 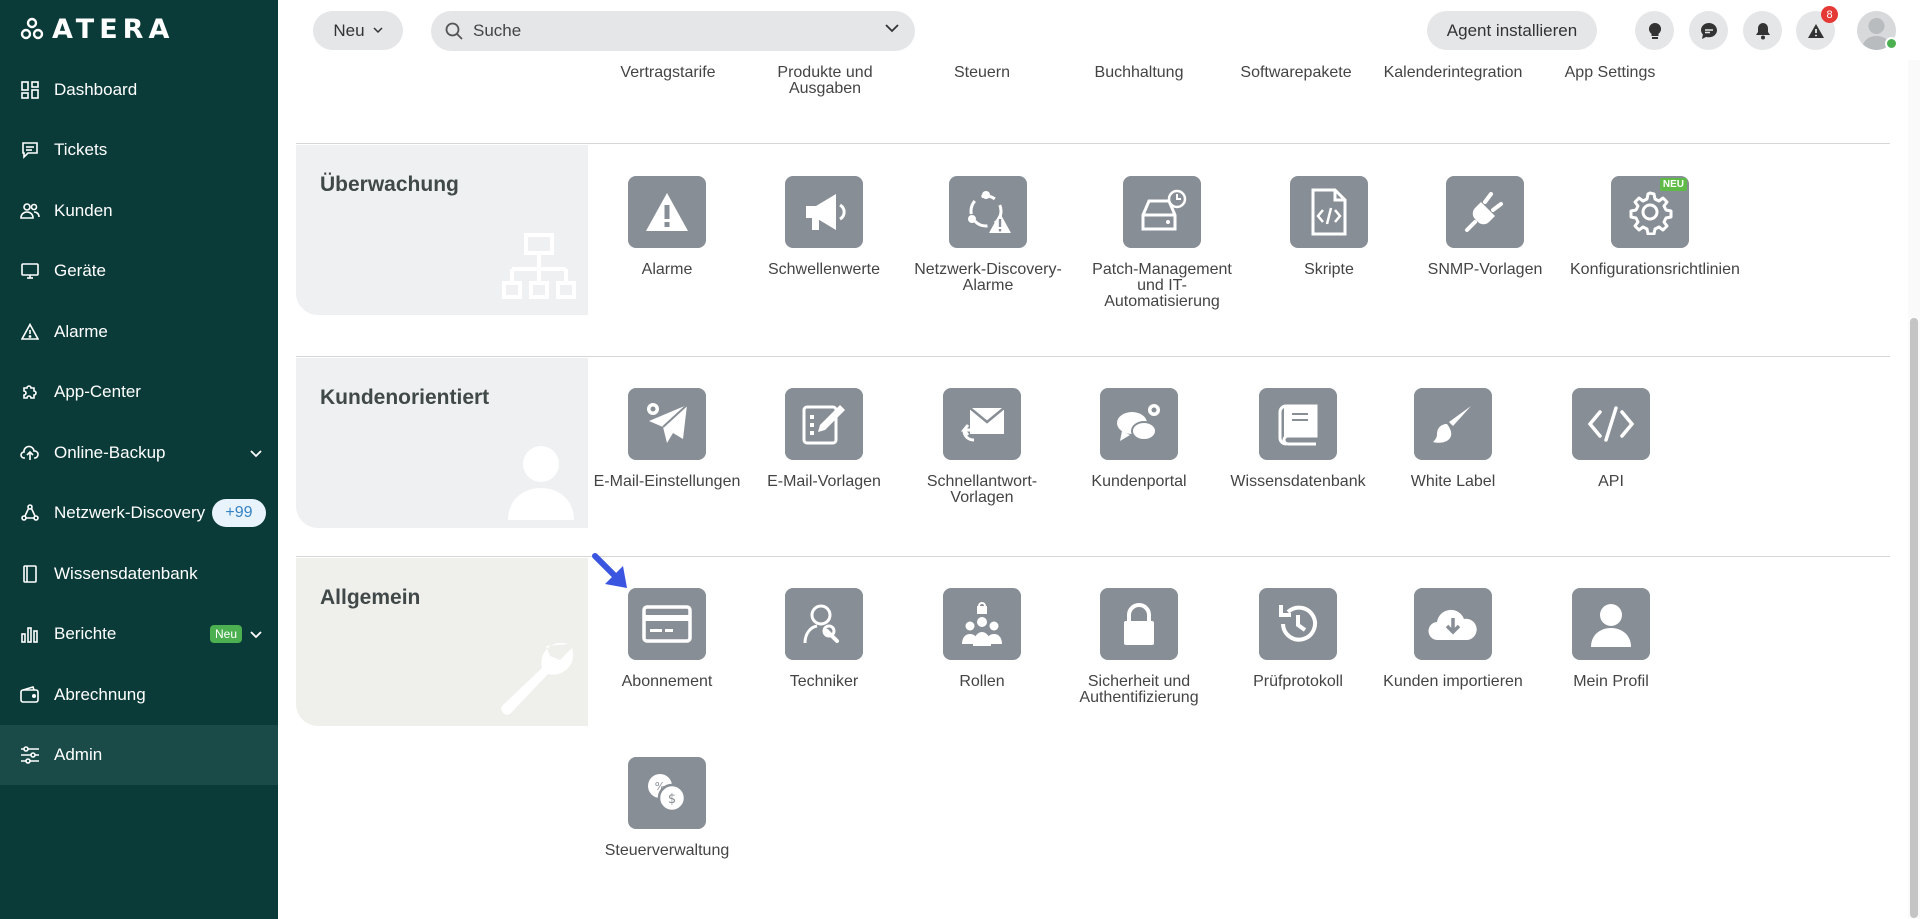 I want to click on tile-schnellantwort-vorlagen: Schnellantwort-Vorlagen, so click(x=982, y=447).